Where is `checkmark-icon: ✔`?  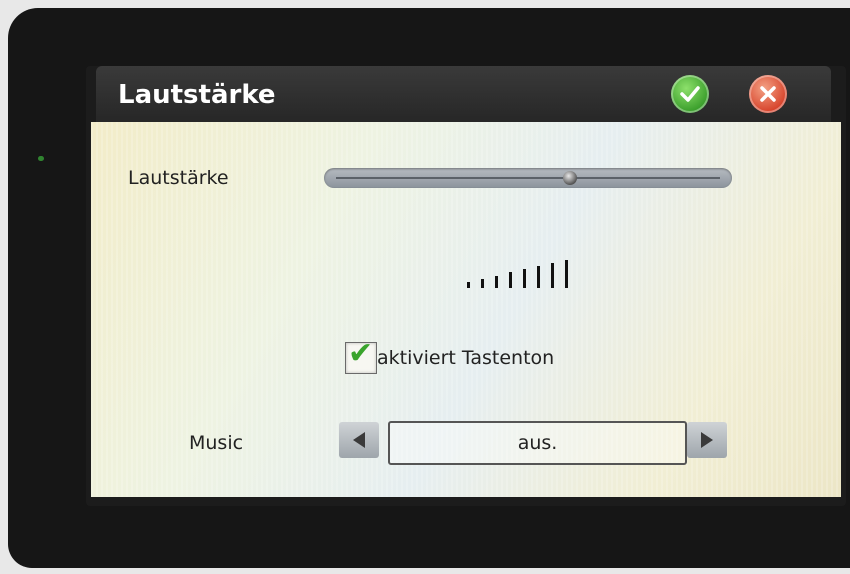
checkmark-icon: ✔ is located at coordinates (361, 353).